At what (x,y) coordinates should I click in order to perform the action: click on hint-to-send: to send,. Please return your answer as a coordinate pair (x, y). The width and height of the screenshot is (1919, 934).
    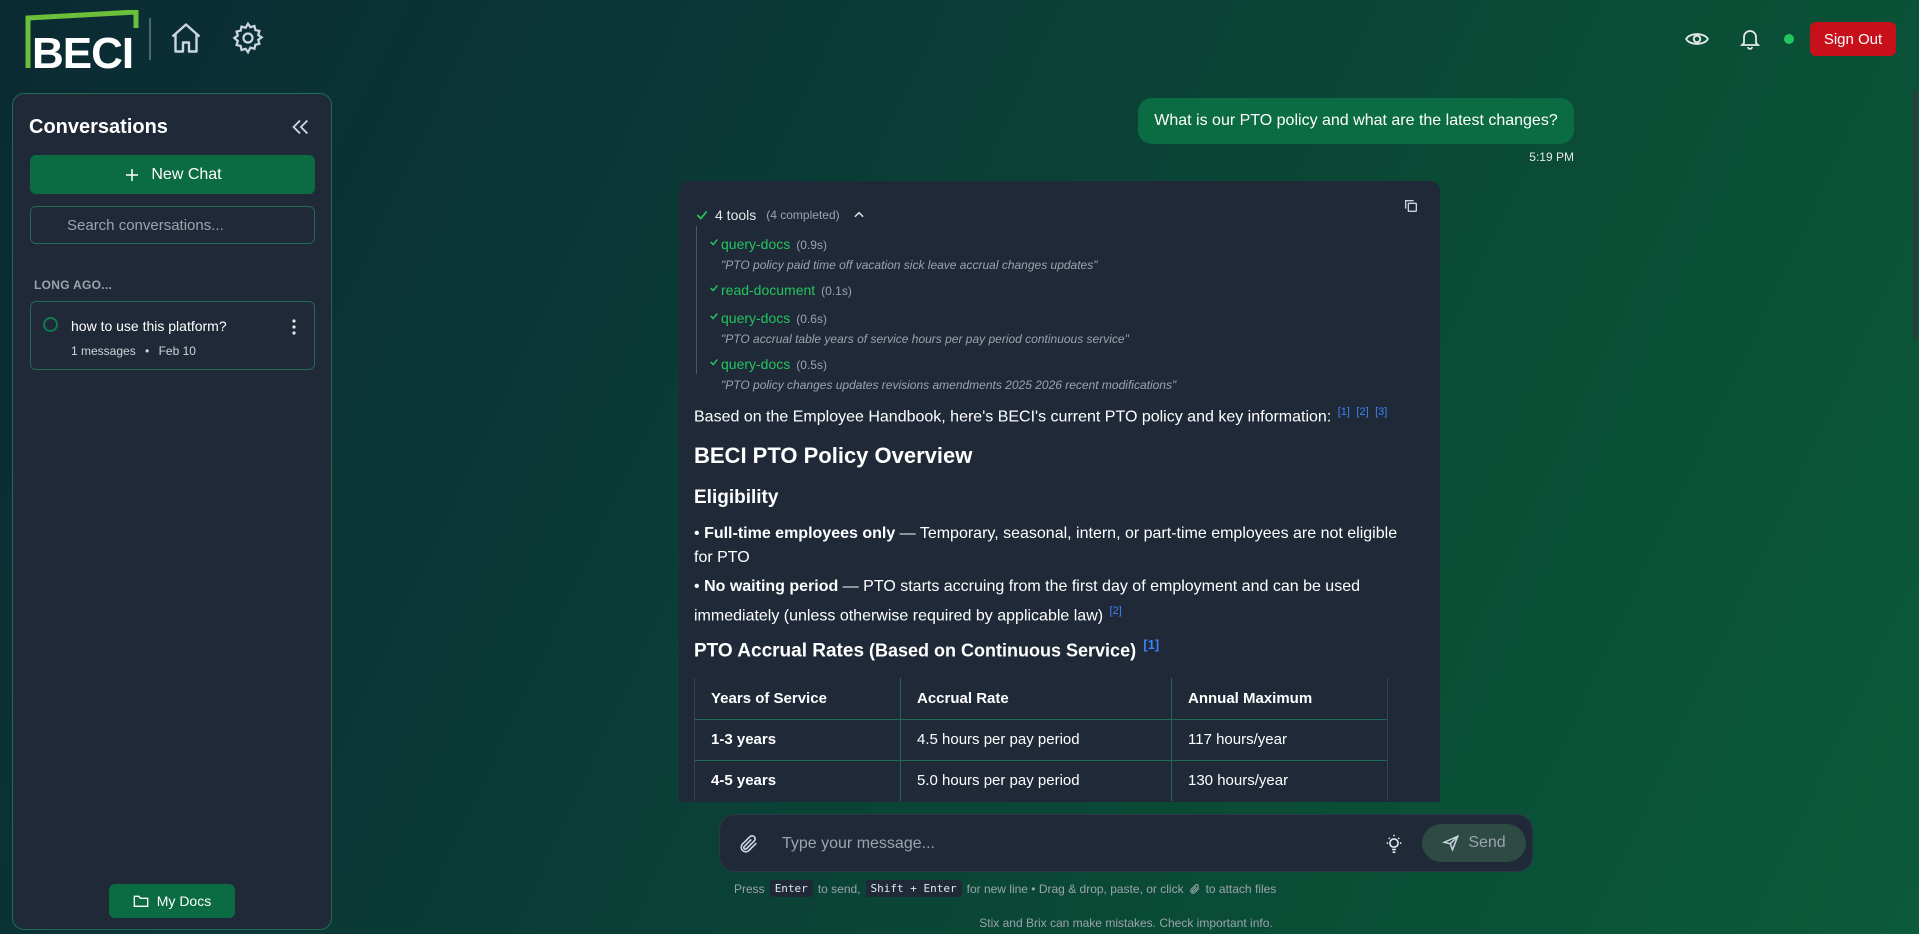
    Looking at the image, I should click on (839, 888).